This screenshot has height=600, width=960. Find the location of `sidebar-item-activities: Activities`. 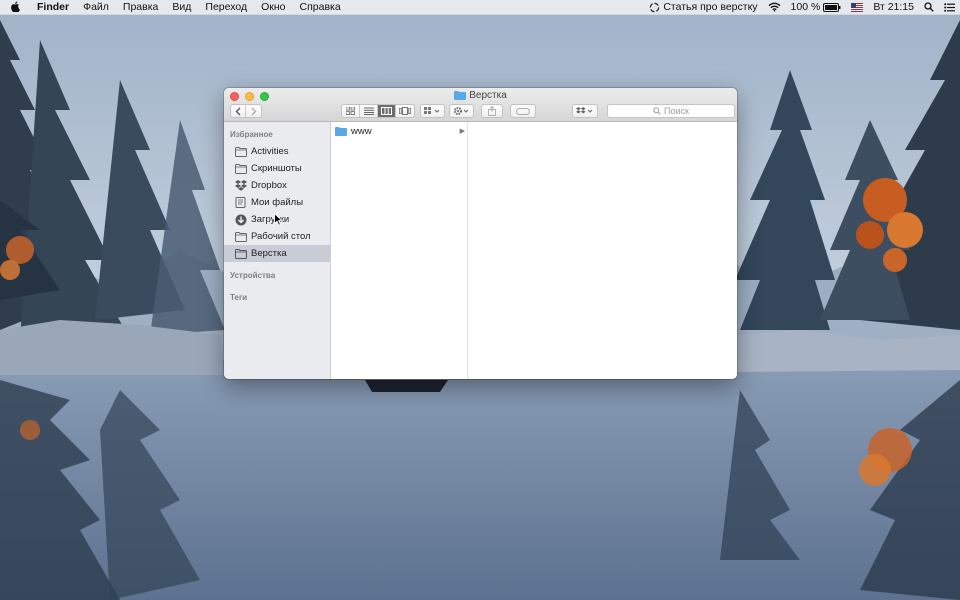

sidebar-item-activities: Activities is located at coordinates (277, 151).